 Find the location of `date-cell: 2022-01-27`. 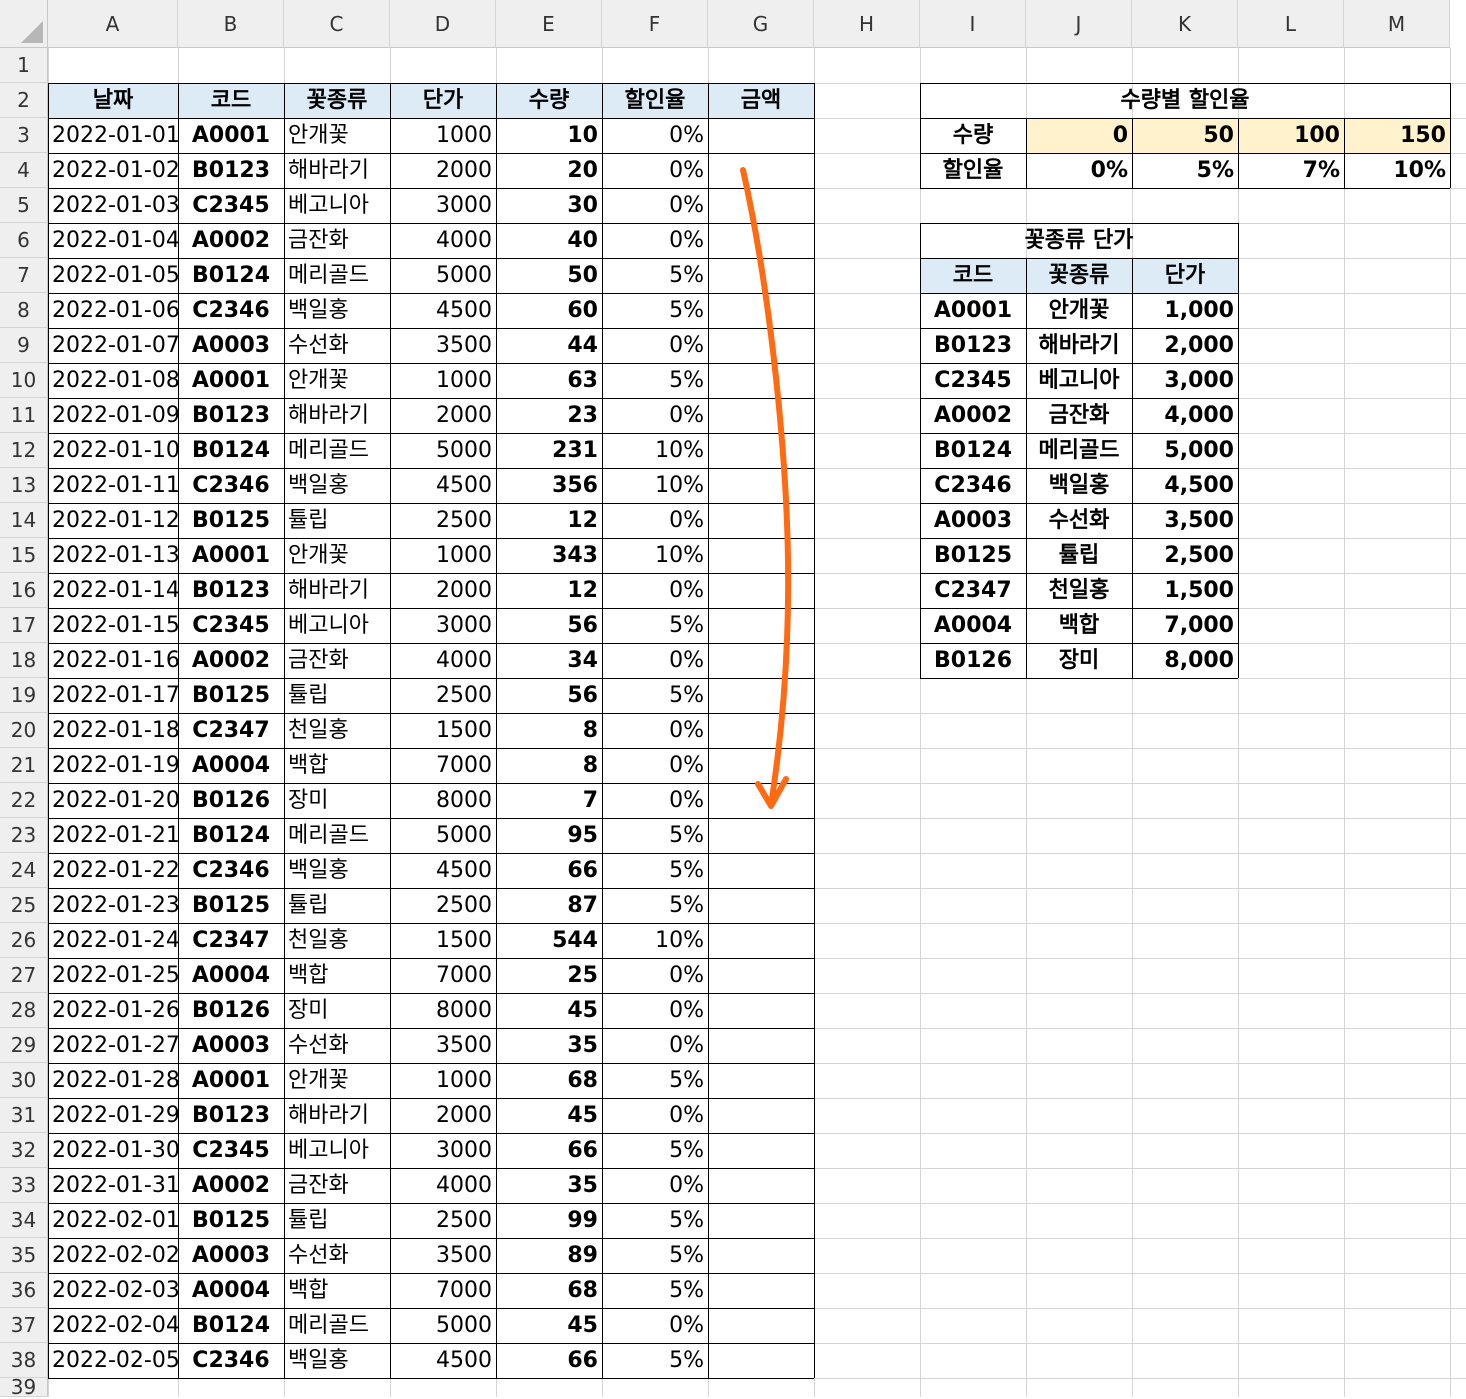

date-cell: 2022-01-27 is located at coordinates (113, 1045).